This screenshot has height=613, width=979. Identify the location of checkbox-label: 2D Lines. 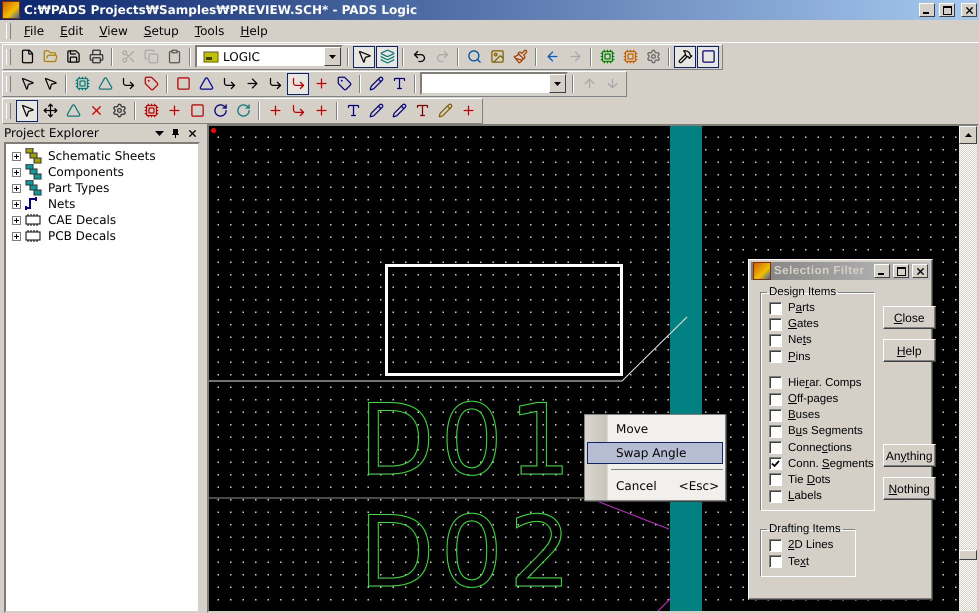
(811, 545).